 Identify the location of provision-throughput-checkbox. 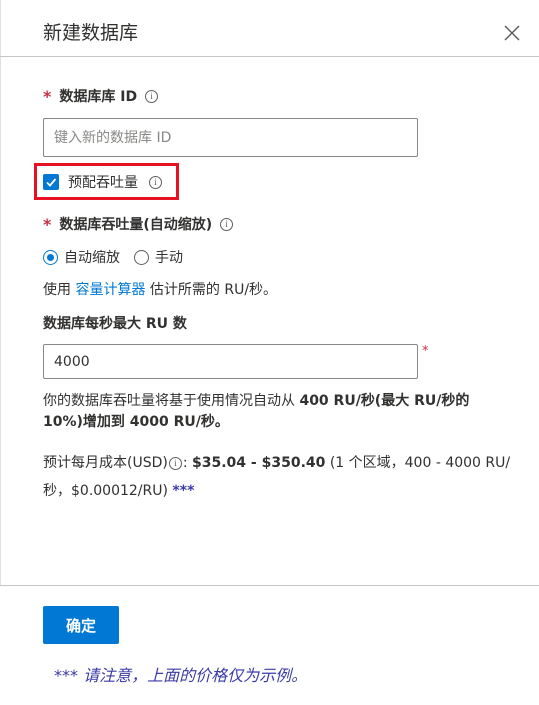
(51, 182).